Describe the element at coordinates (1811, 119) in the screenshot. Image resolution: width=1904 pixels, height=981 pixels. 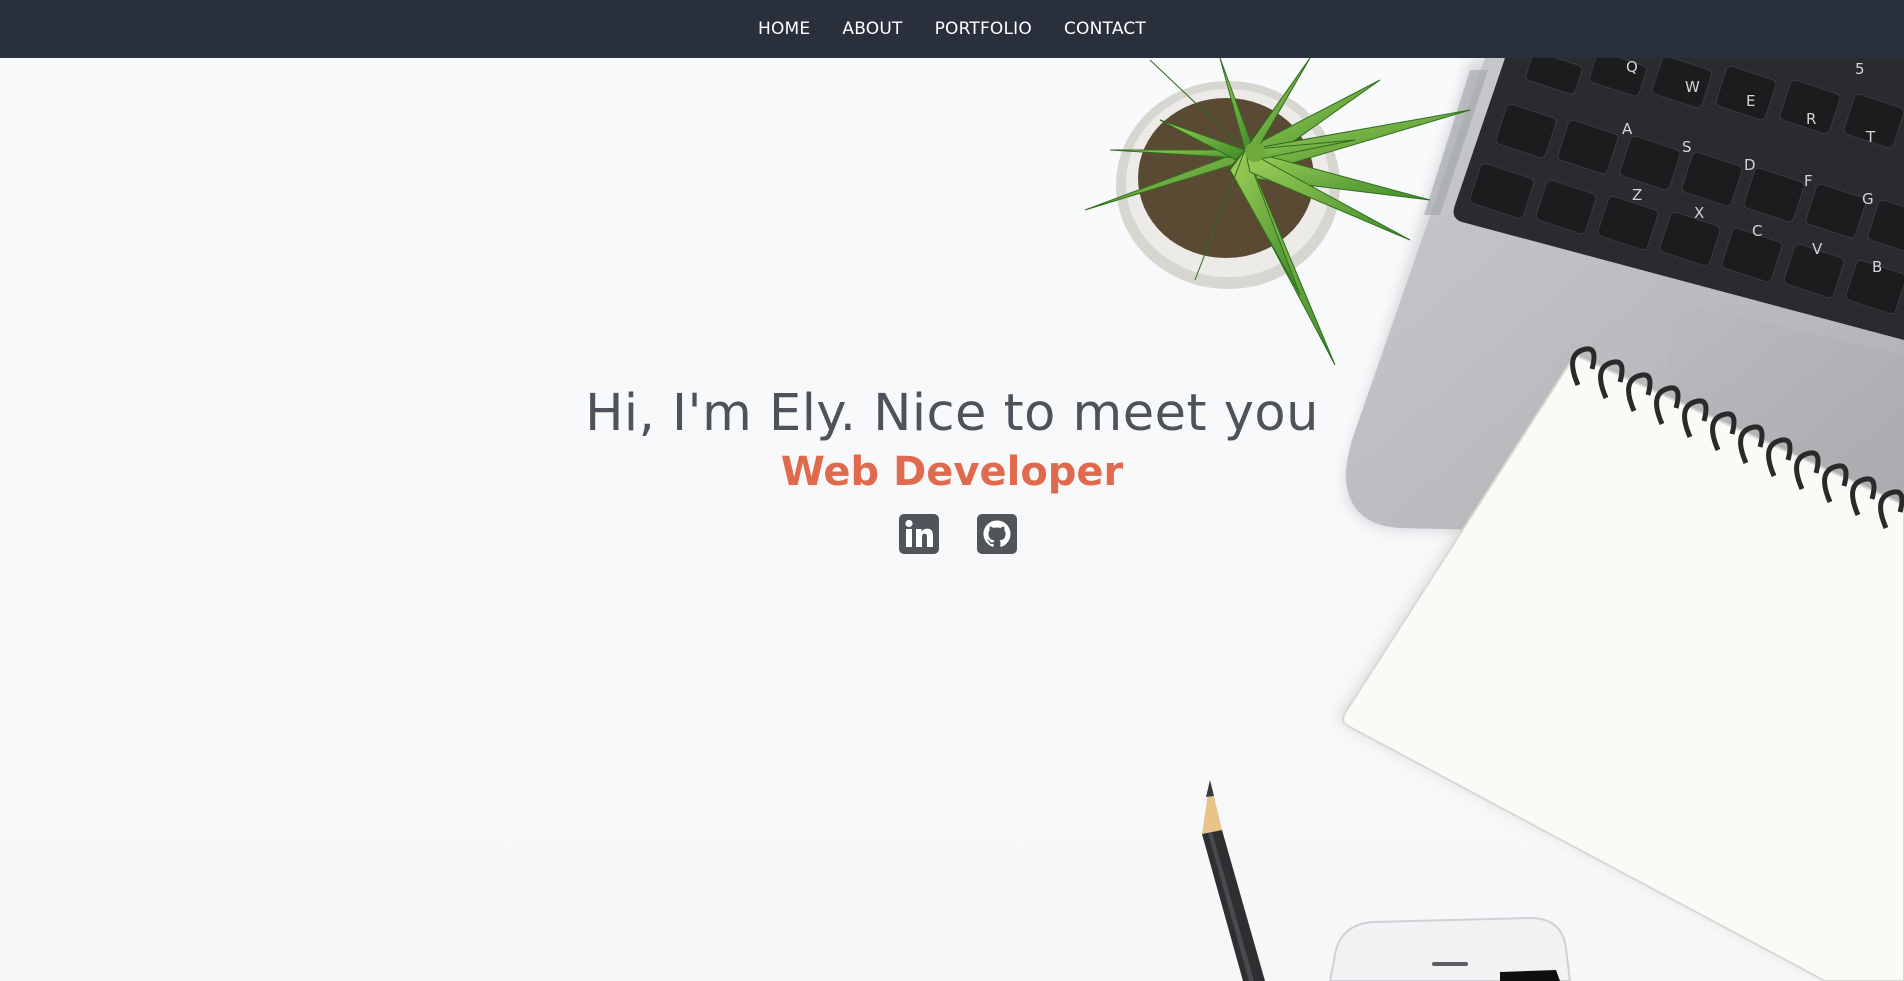
I see `svg-text: R` at that location.